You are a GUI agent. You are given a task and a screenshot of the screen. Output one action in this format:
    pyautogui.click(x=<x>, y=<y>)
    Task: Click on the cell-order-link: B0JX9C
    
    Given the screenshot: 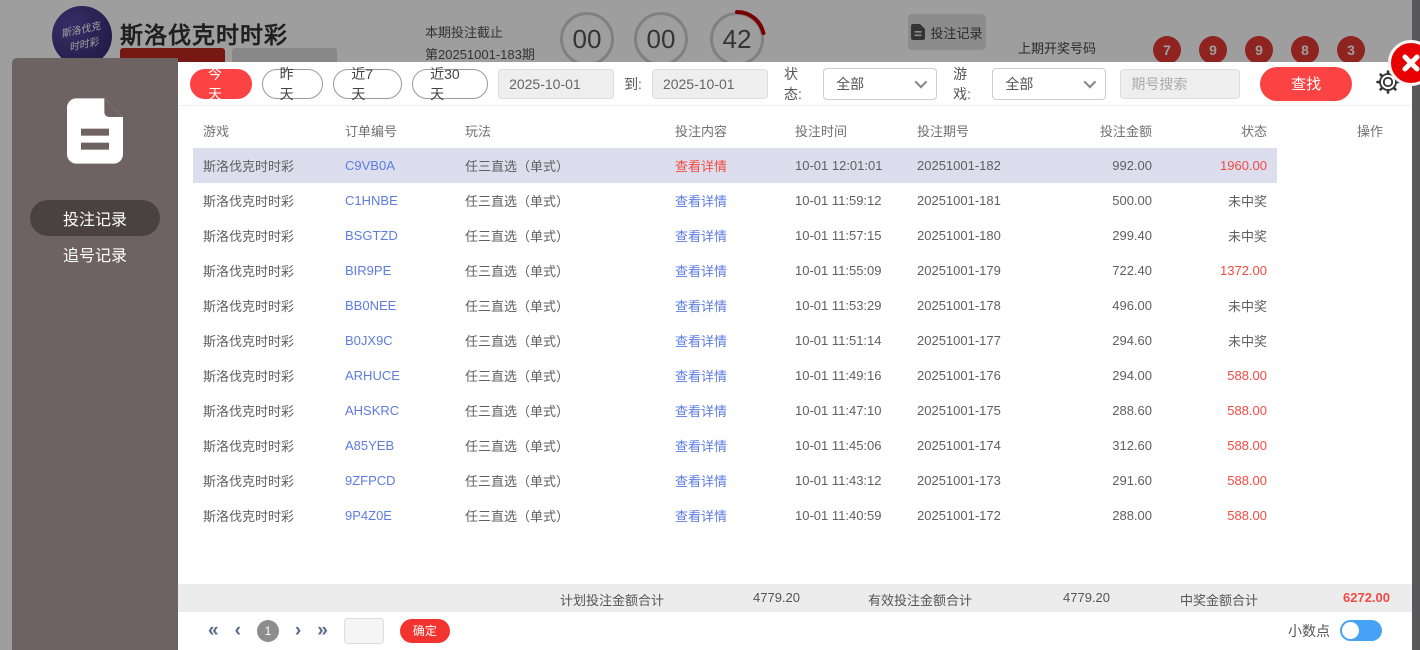 What is the action you would take?
    pyautogui.click(x=395, y=340)
    